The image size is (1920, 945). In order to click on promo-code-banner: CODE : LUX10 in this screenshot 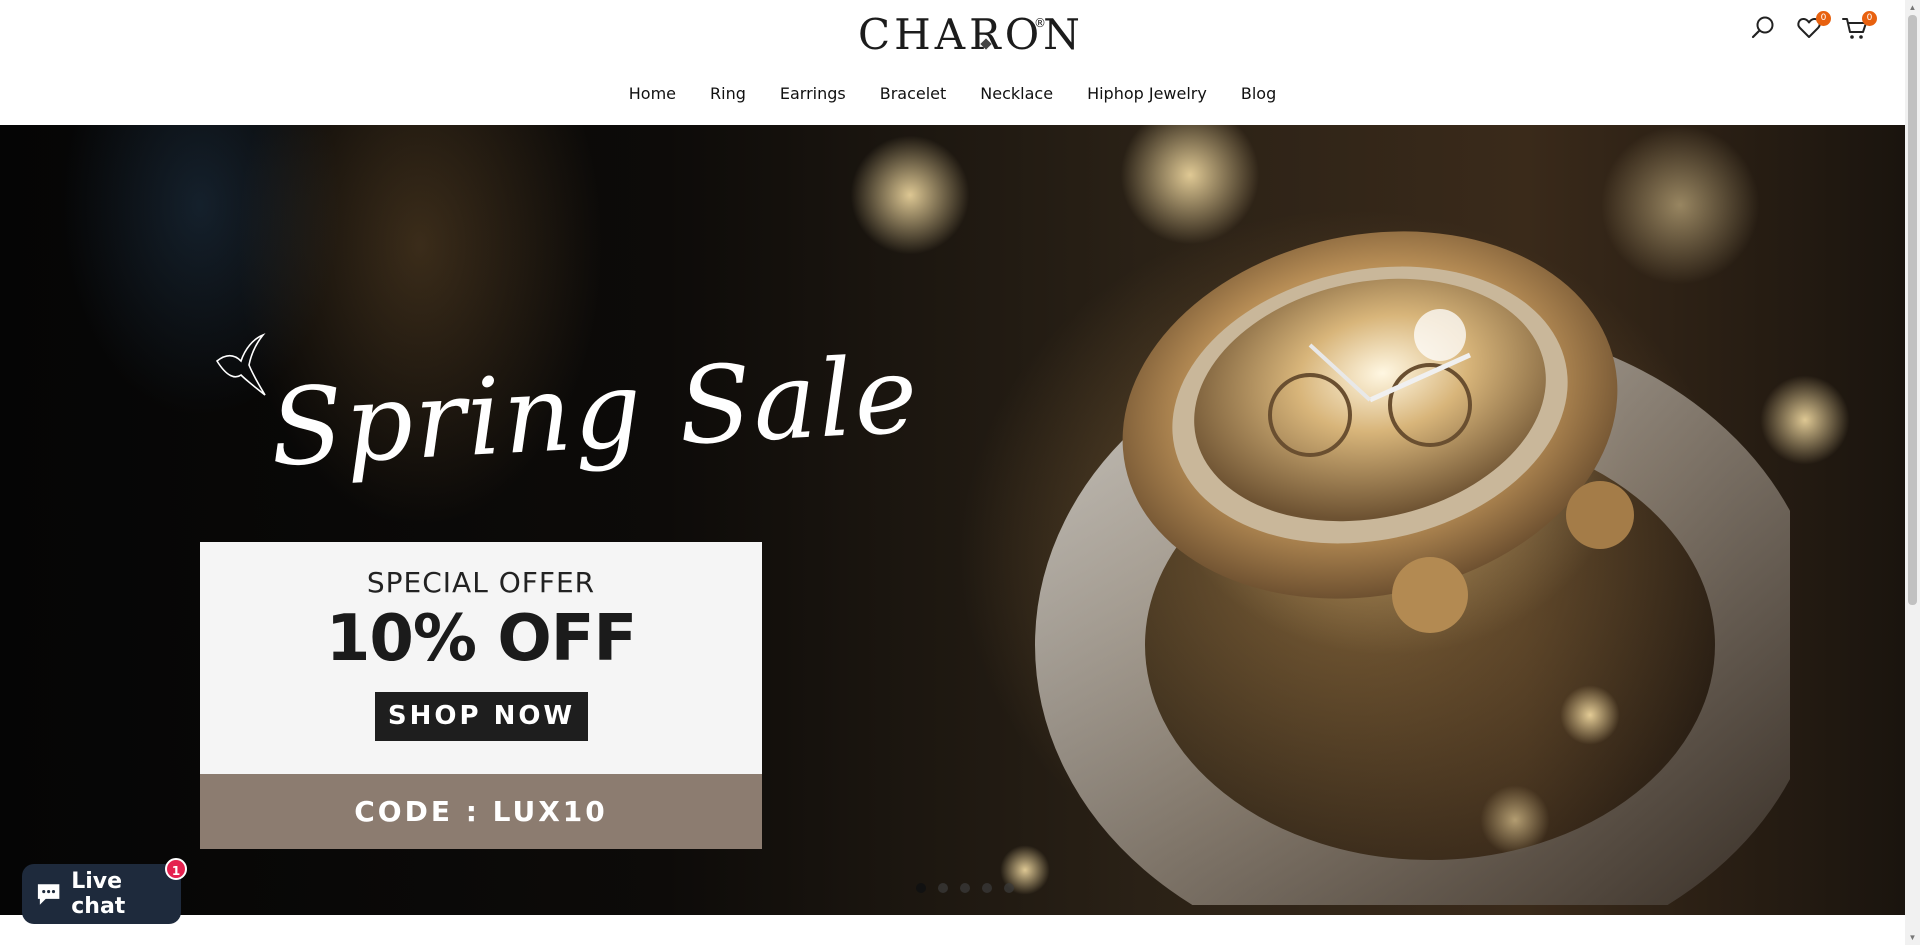, I will do `click(481, 811)`.